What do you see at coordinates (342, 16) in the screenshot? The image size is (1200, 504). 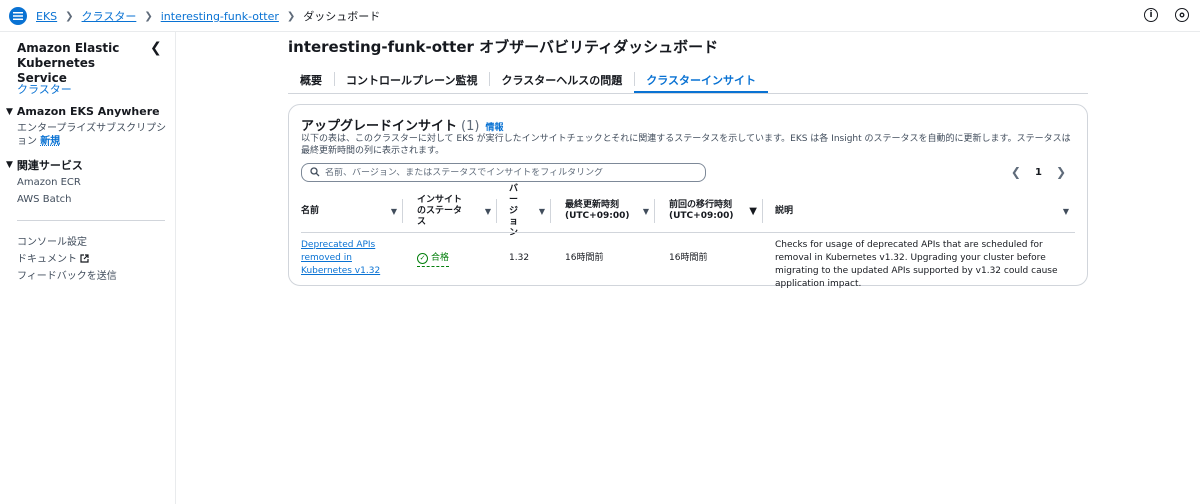 I see `breadcrumb-dashboard: ダッシュボード` at bounding box center [342, 16].